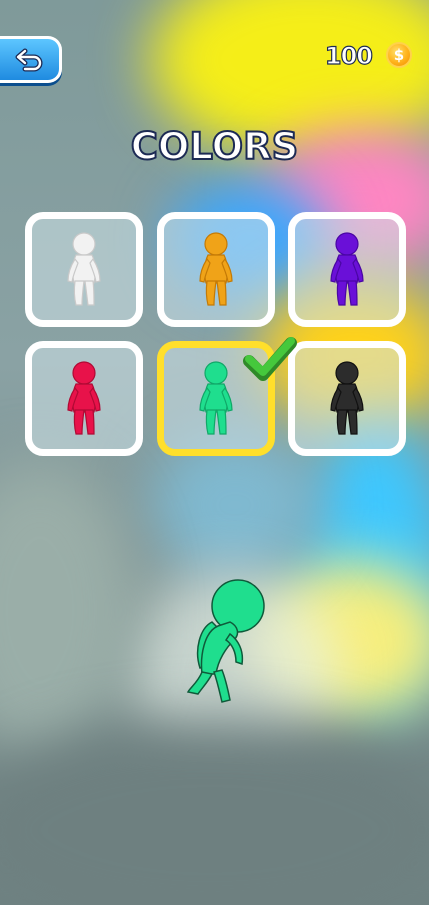  I want to click on preview-character, so click(225, 641).